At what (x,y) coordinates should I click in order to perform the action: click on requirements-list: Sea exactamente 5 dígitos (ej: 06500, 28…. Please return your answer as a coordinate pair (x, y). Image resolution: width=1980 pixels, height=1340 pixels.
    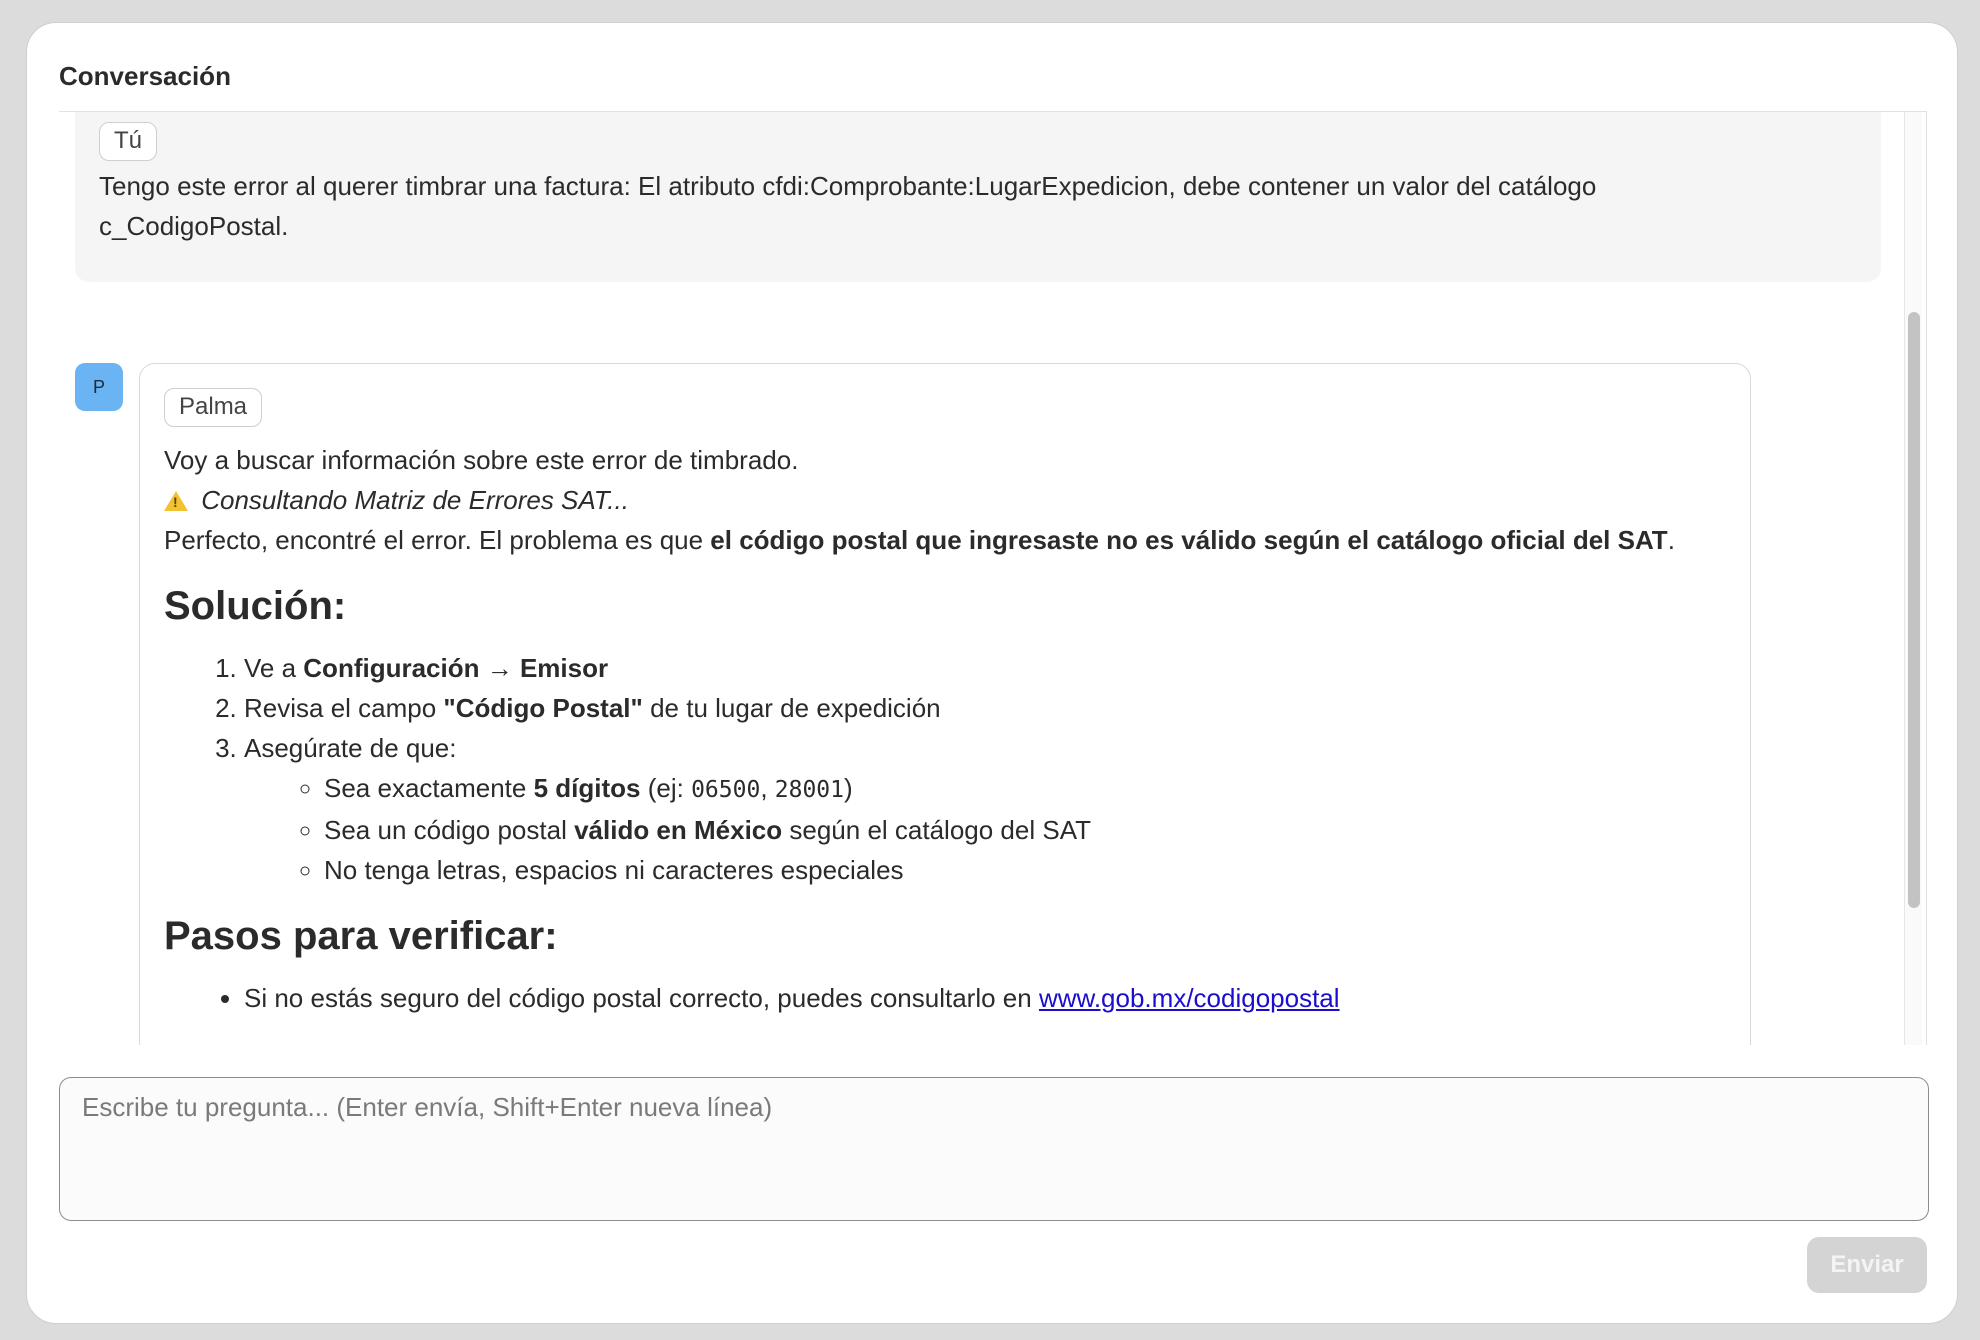
    Looking at the image, I should click on (984, 829).